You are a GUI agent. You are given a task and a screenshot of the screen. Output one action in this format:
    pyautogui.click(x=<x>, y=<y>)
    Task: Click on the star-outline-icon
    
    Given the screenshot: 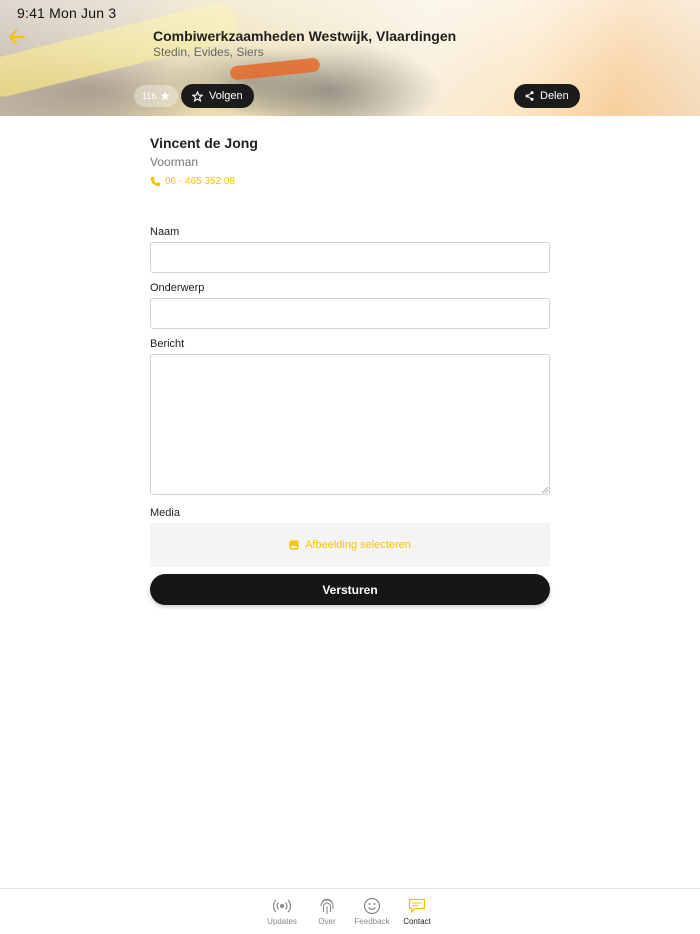 What is the action you would take?
    pyautogui.click(x=197, y=96)
    